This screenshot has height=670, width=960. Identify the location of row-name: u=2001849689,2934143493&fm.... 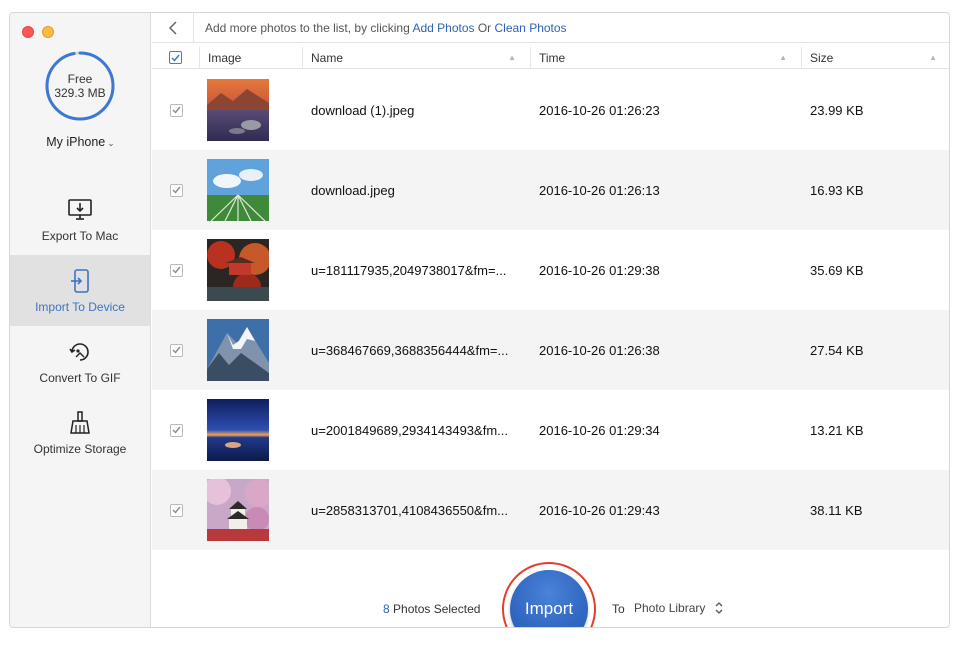
(409, 430).